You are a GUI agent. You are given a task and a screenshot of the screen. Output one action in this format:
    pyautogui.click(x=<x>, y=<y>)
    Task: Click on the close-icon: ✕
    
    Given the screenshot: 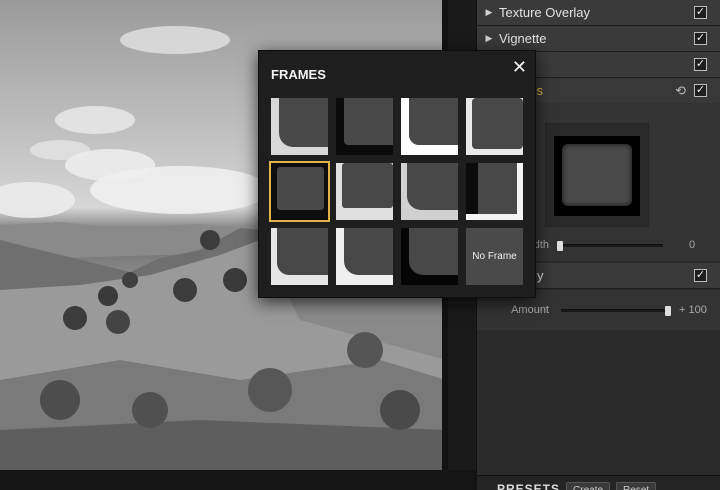 What is the action you would take?
    pyautogui.click(x=519, y=67)
    